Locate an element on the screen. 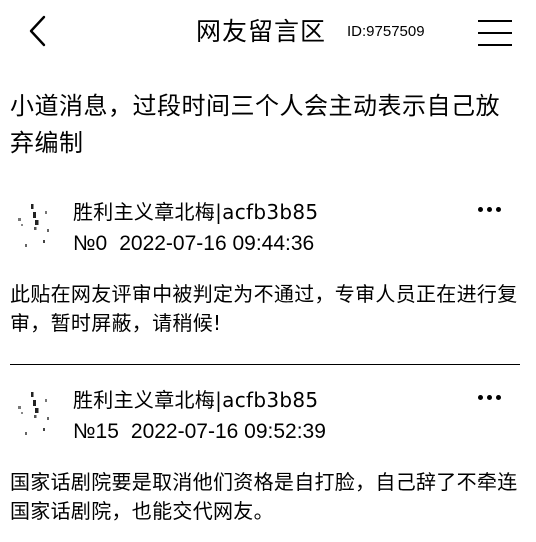  page-title: 网友留言区 is located at coordinates (261, 31).